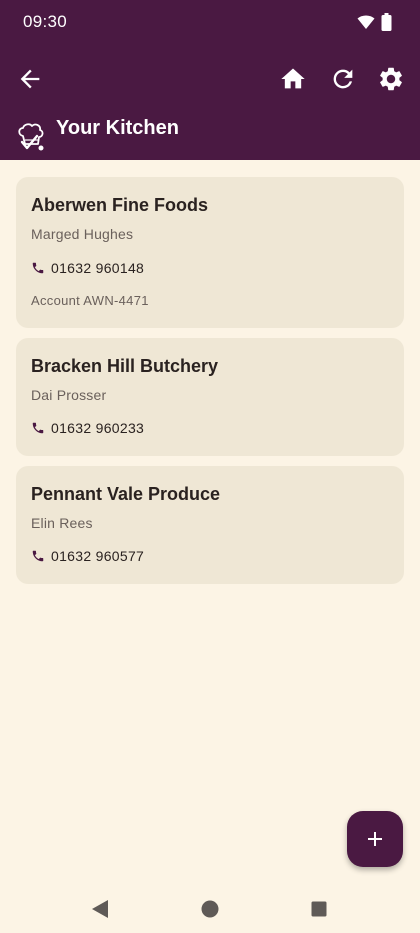 The height and width of the screenshot is (933, 420). What do you see at coordinates (117, 128) in the screenshot?
I see `page-title: Your Kitchen` at bounding box center [117, 128].